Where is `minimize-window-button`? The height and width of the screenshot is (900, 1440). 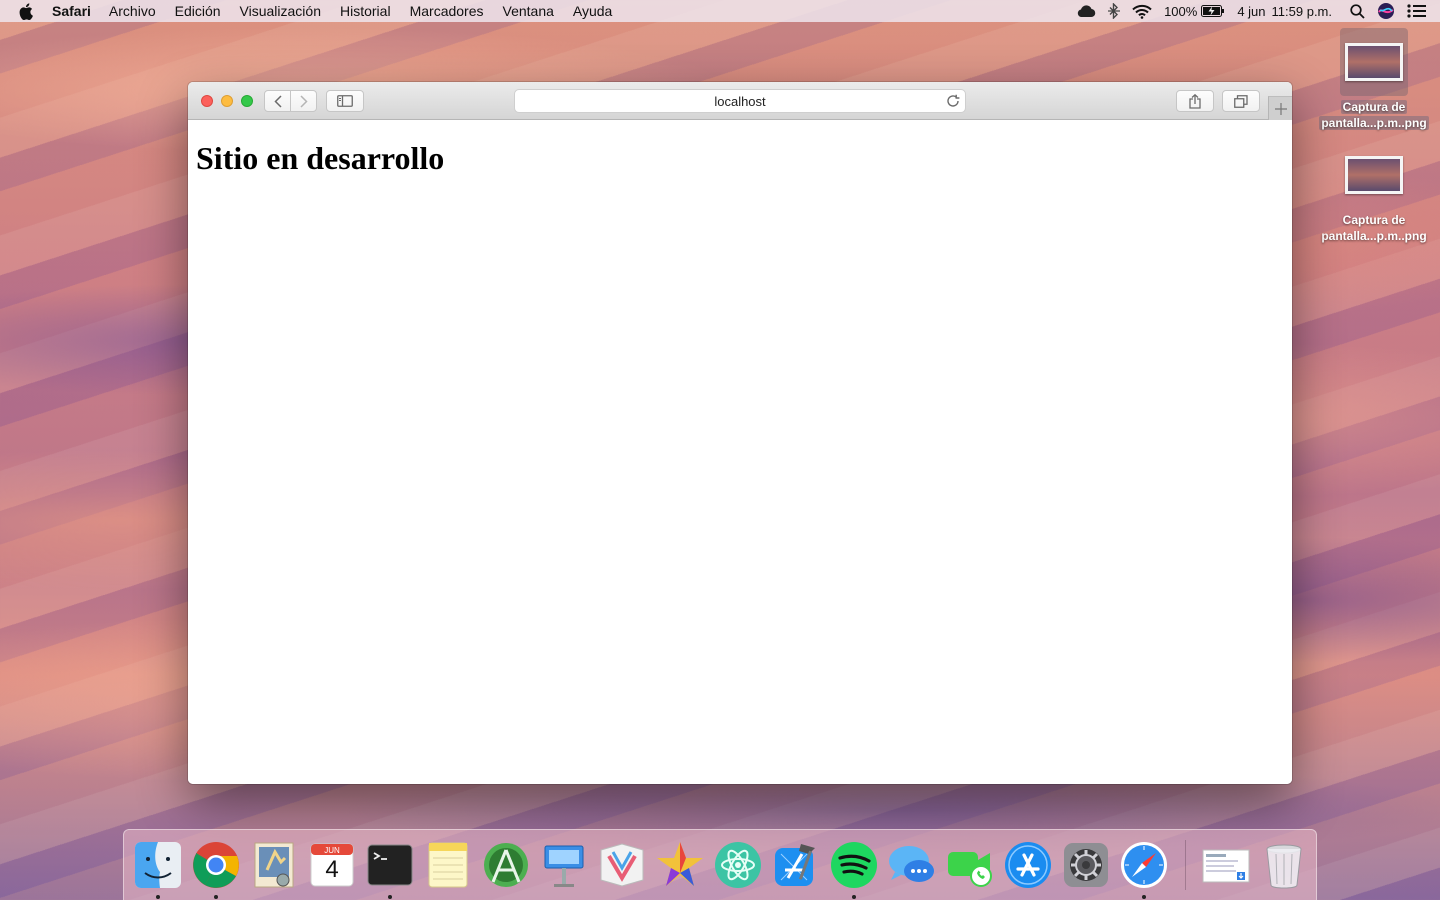
minimize-window-button is located at coordinates (227, 101).